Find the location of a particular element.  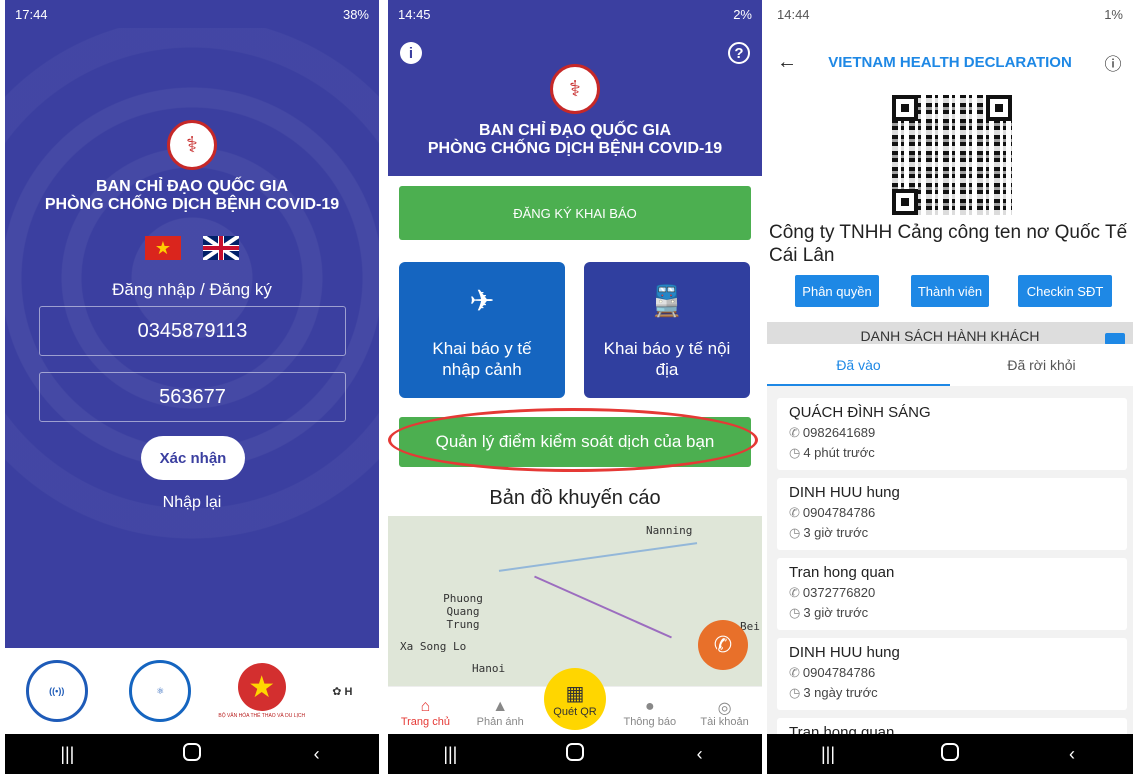

ministry-culture-logo-icon: ★ BỘ VĂN HÓA THỂ THAO VÀ DU LỊCH is located at coordinates (261, 691).